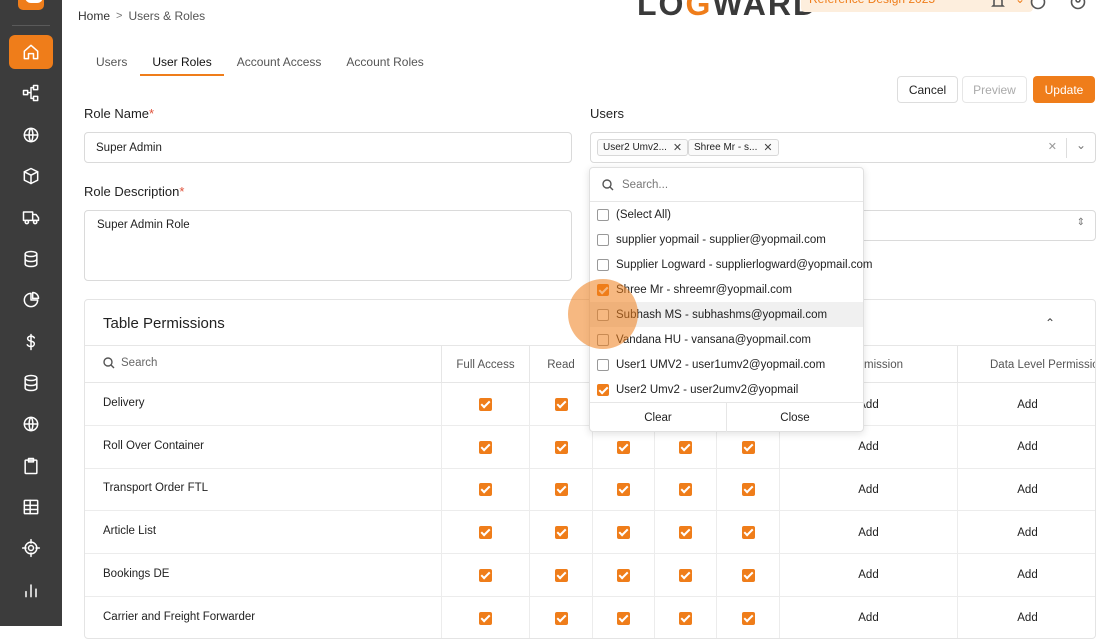 This screenshot has width=1120, height=639. Describe the element at coordinates (328, 147) in the screenshot. I see `role-name-input: Super Admin` at that location.